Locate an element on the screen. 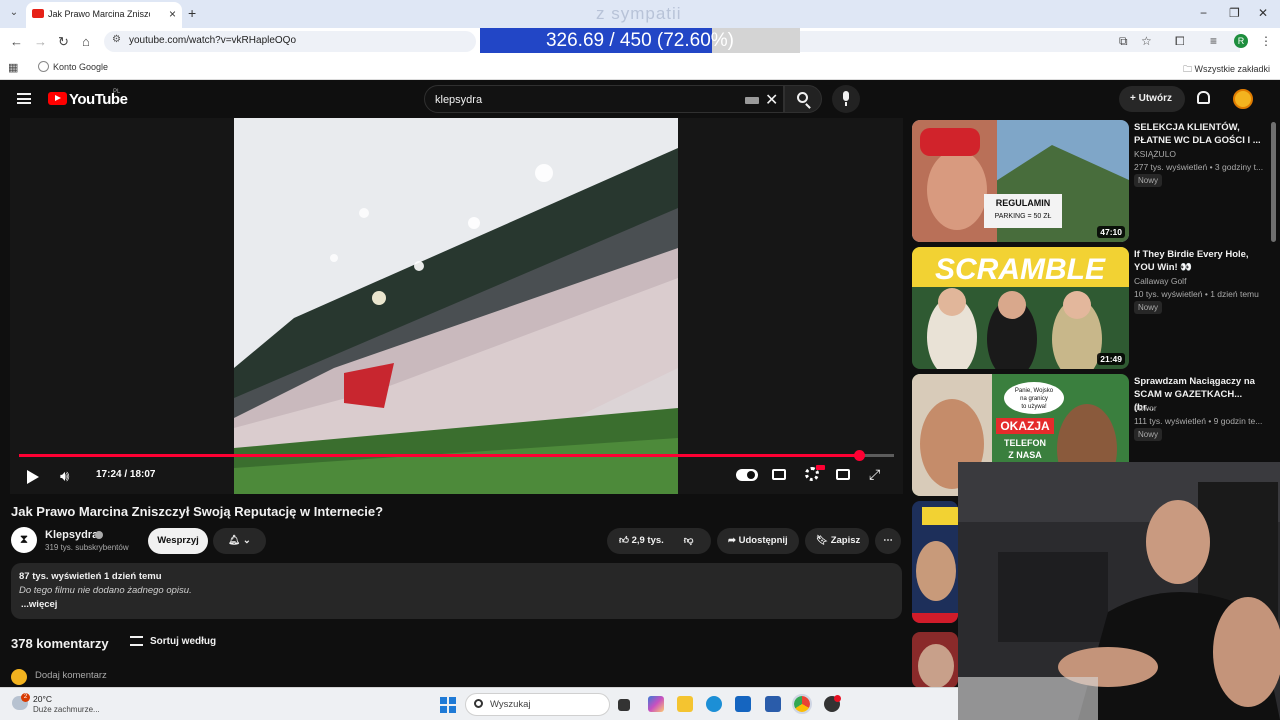 The image size is (1280, 720). recommendation-thumbnail: SCRAMBLE 21:49 is located at coordinates (1020, 308).